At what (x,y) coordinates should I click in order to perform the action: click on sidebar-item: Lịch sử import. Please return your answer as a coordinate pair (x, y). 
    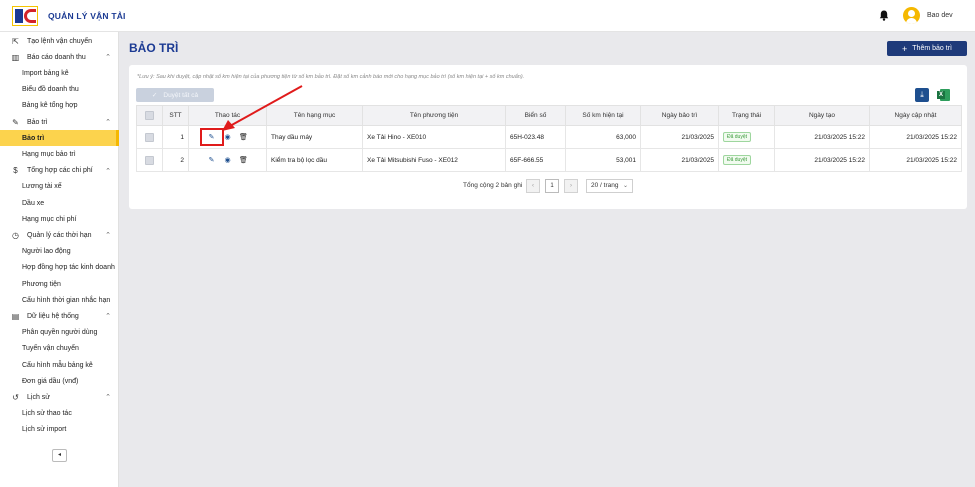
    Looking at the image, I should click on (59, 430).